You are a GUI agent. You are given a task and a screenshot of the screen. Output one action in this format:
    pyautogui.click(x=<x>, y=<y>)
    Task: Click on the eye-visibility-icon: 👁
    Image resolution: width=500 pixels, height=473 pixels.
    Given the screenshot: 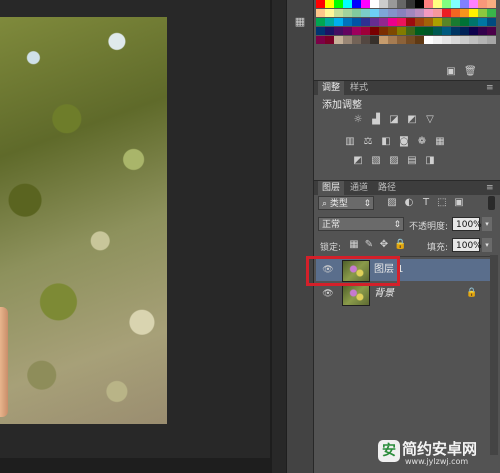 What is the action you would take?
    pyautogui.click(x=328, y=294)
    